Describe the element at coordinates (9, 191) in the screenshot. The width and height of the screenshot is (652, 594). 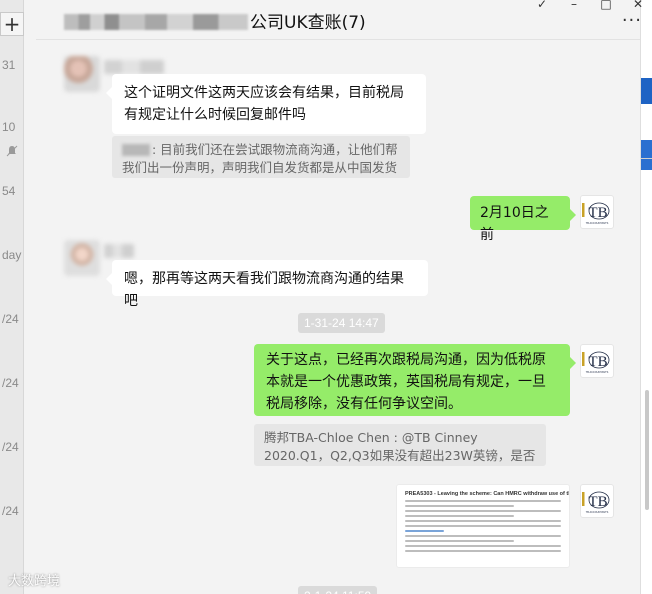
I see `chat-list-time: 54` at that location.